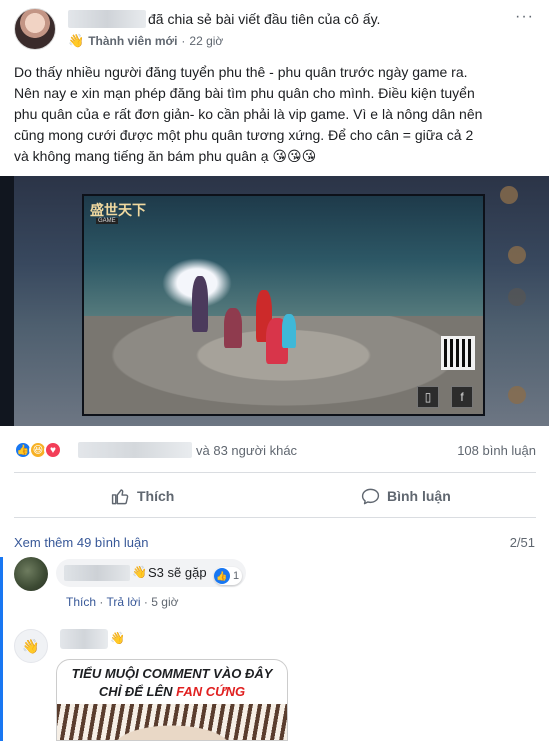 The height and width of the screenshot is (741, 549). Describe the element at coordinates (370, 496) in the screenshot. I see `comment-icon` at that location.